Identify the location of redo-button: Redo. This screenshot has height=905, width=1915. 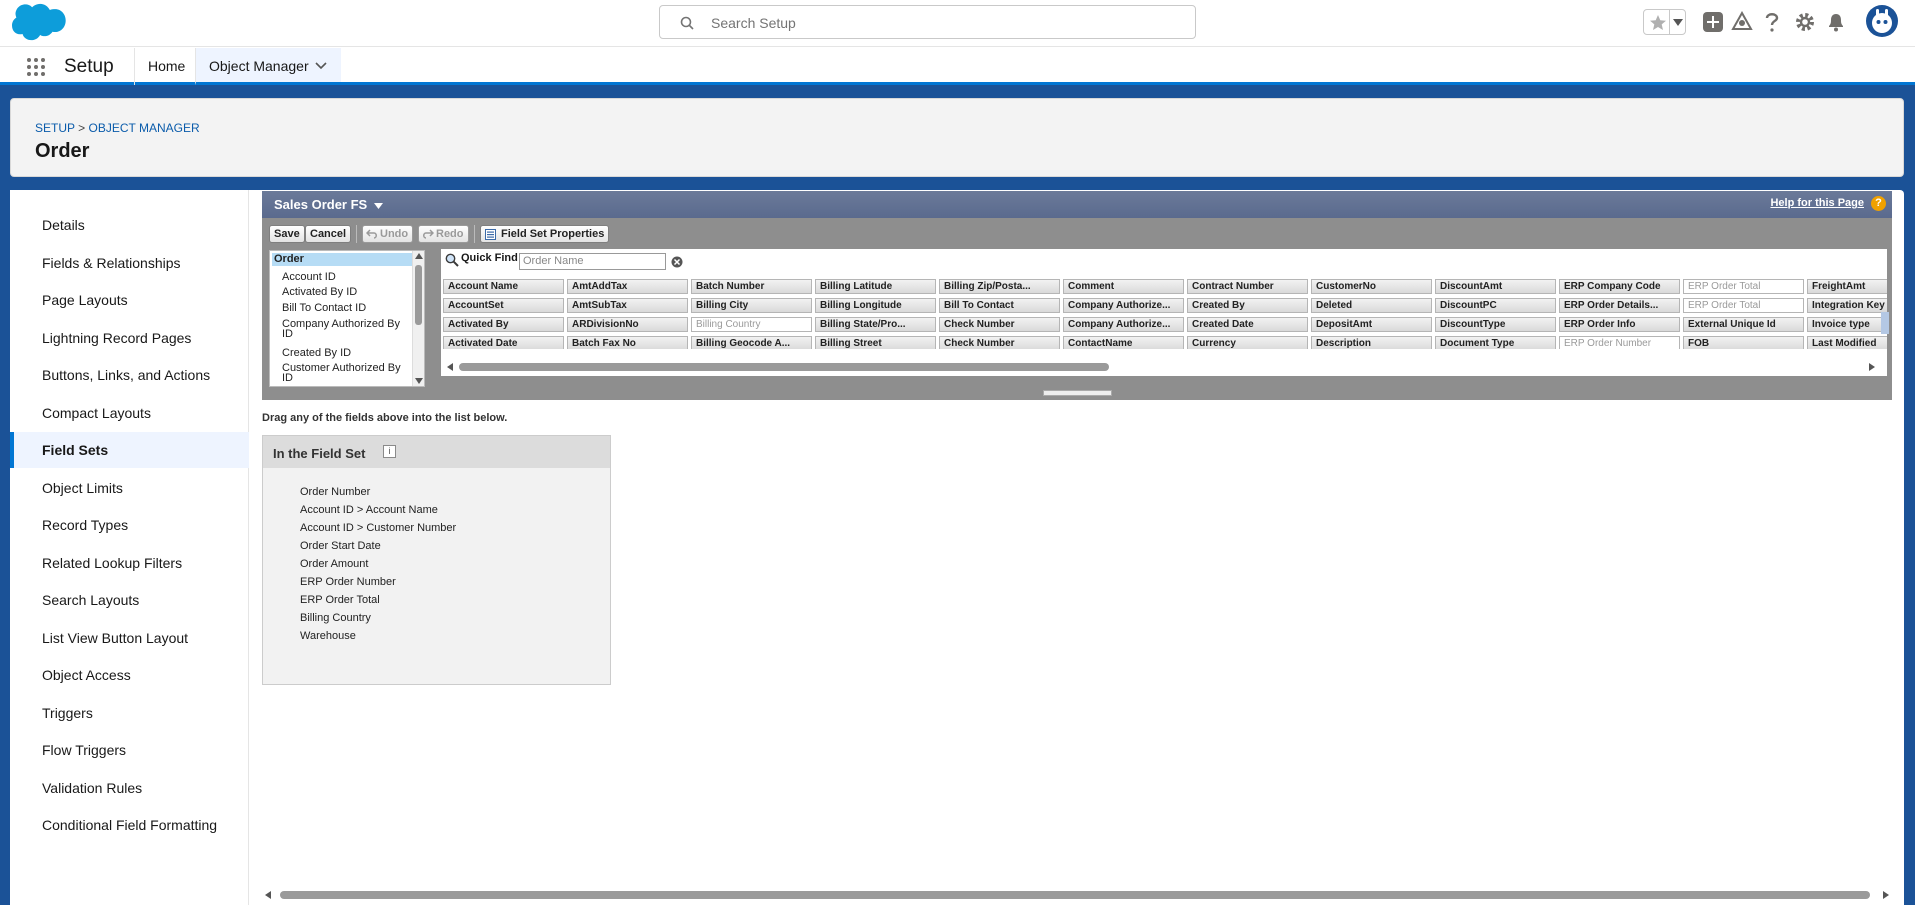
(443, 234).